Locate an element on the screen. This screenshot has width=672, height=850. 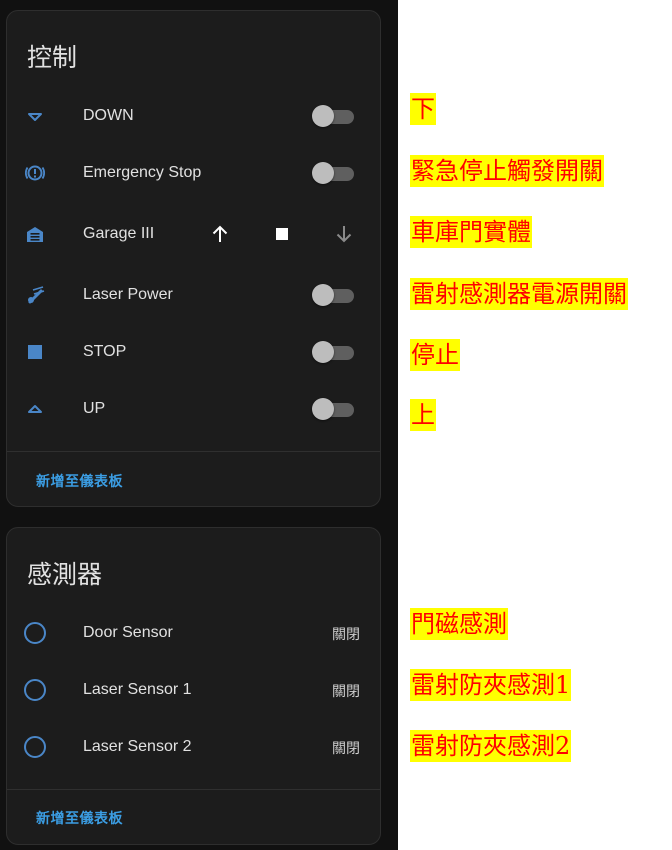
annotation-label: 雷射防夾感測1 is located at coordinates (491, 685).